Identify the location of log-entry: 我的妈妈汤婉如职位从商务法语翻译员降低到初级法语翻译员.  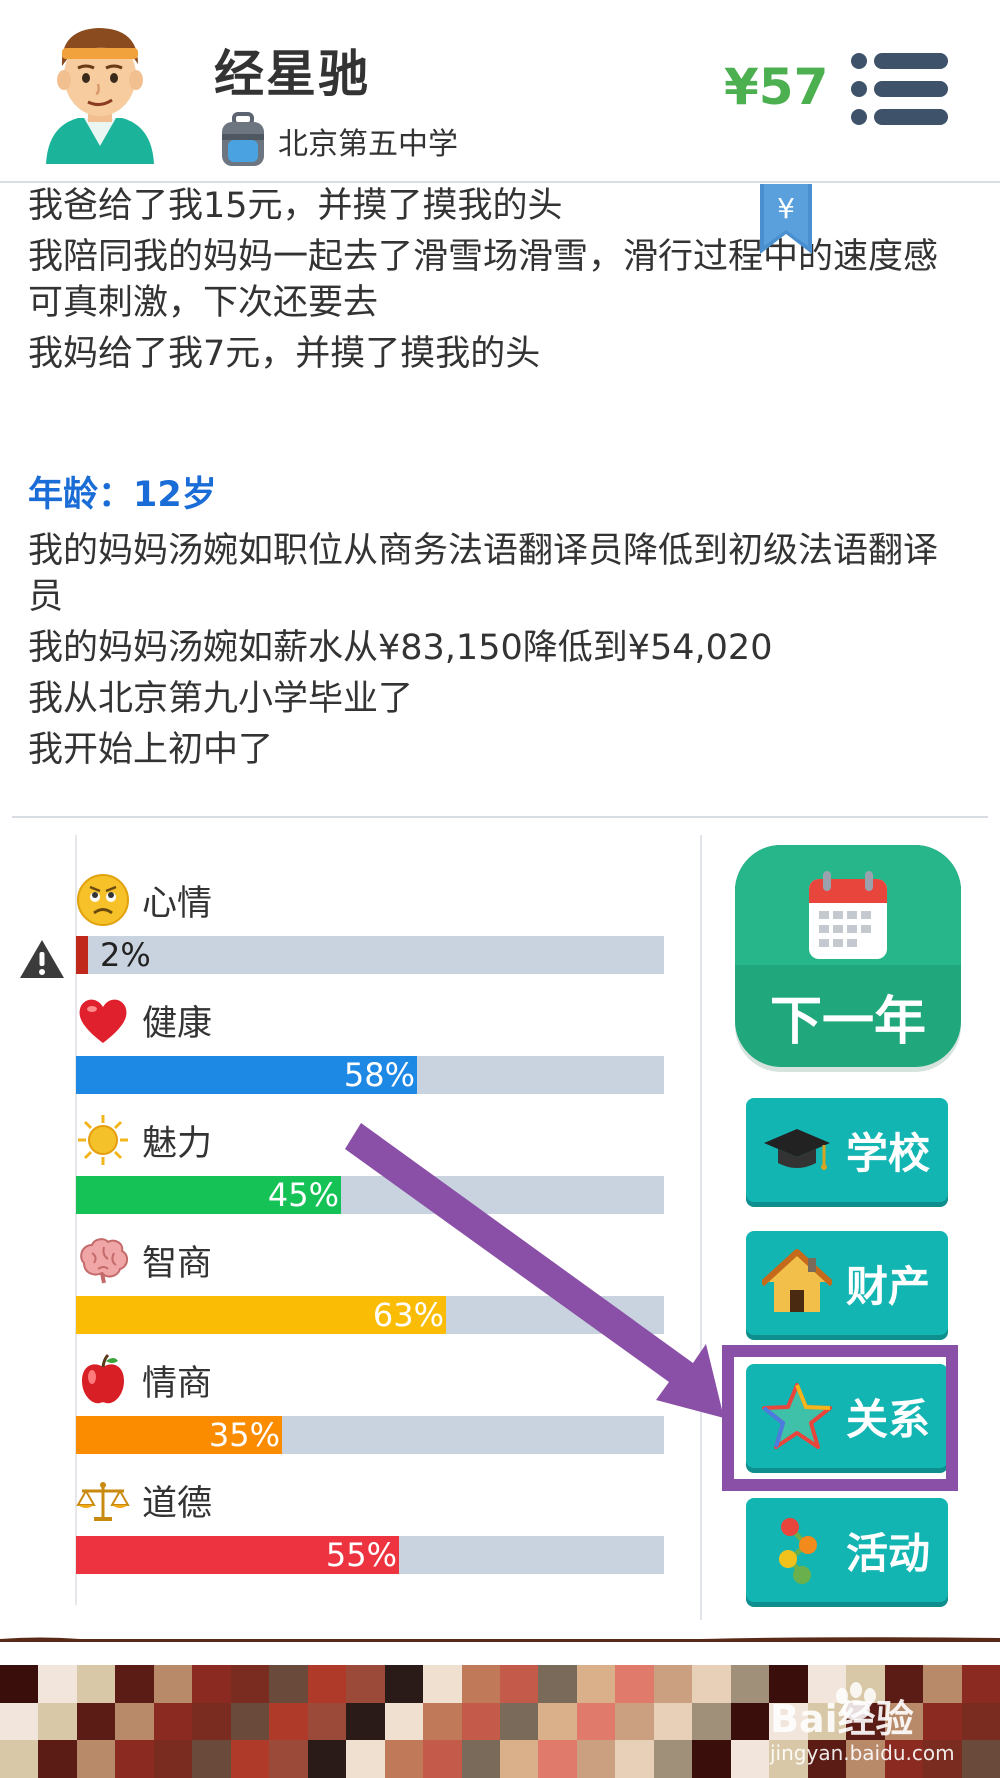
(483, 574).